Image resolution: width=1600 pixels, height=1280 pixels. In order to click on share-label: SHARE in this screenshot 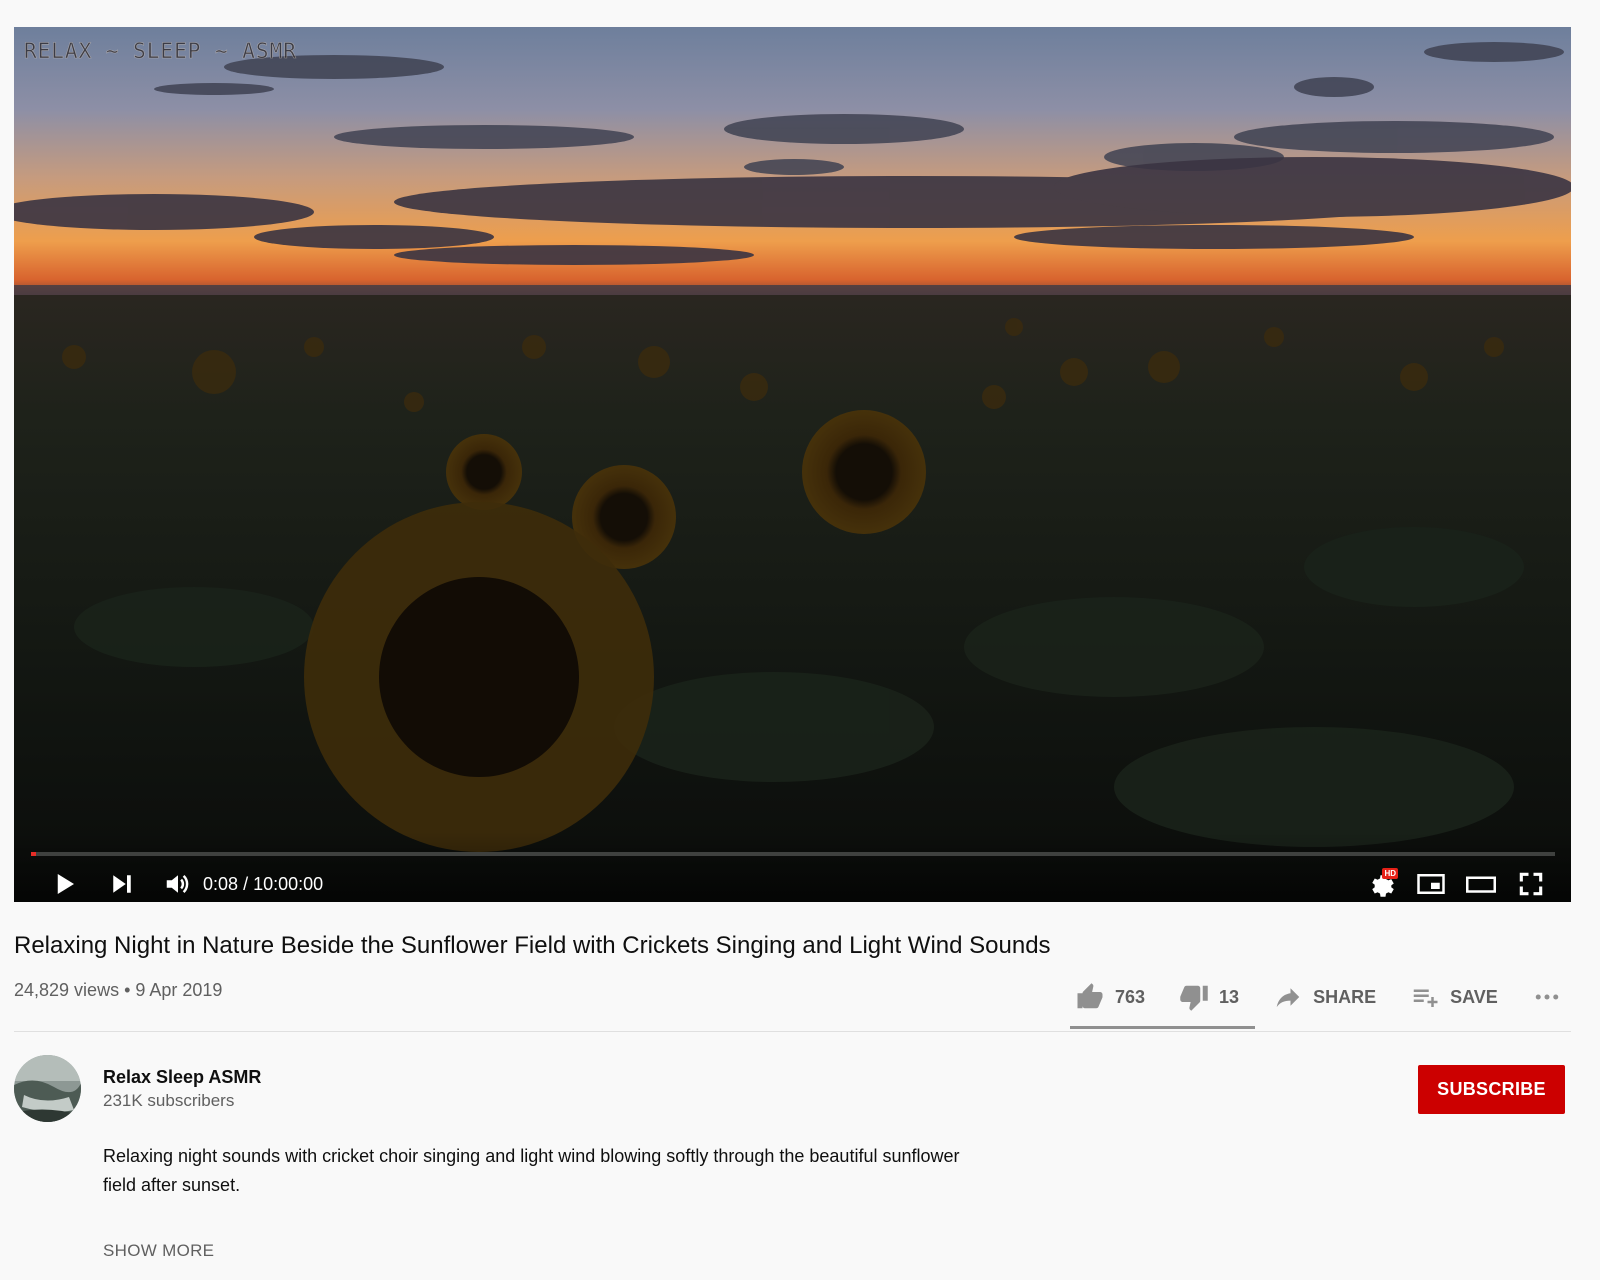, I will do `click(1345, 996)`.